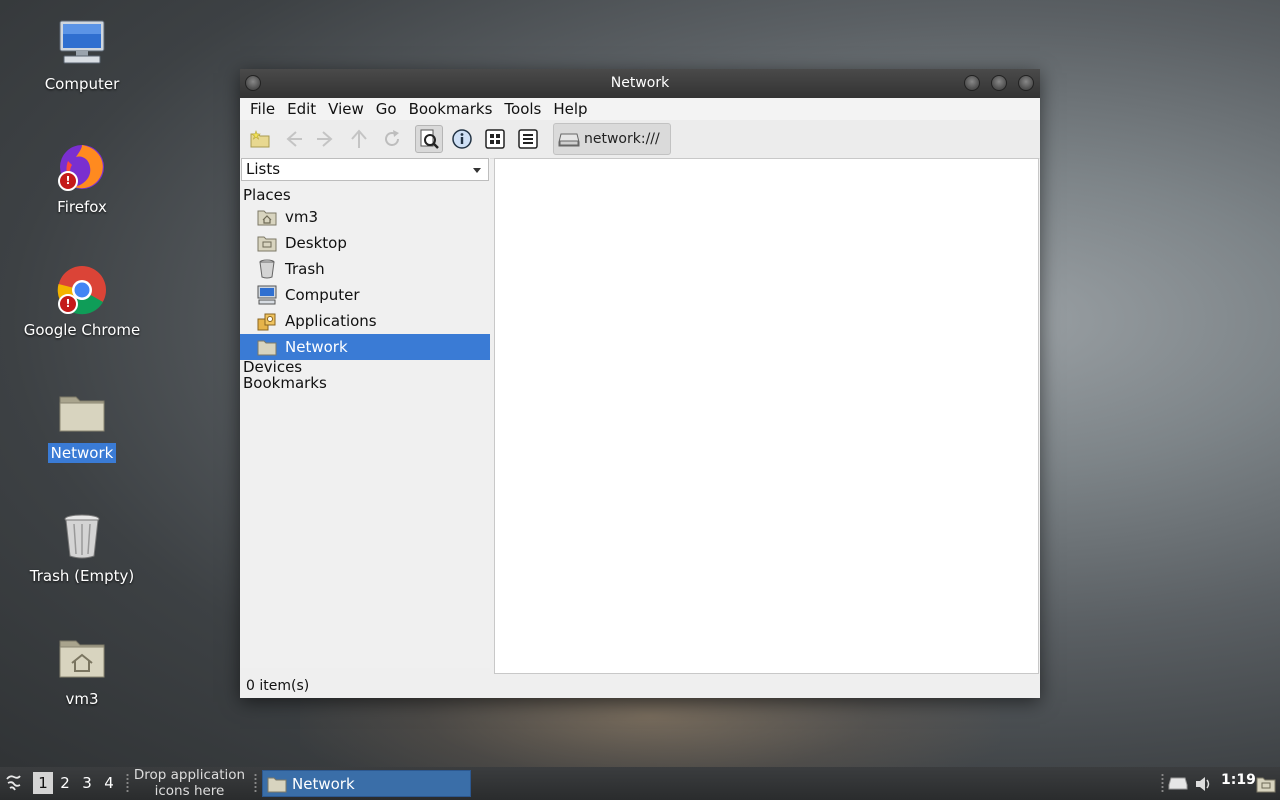 Image resolution: width=1280 pixels, height=800 pixels. I want to click on menu-bar: File Edit View Go Bookmarks Tools Help, so click(640, 109).